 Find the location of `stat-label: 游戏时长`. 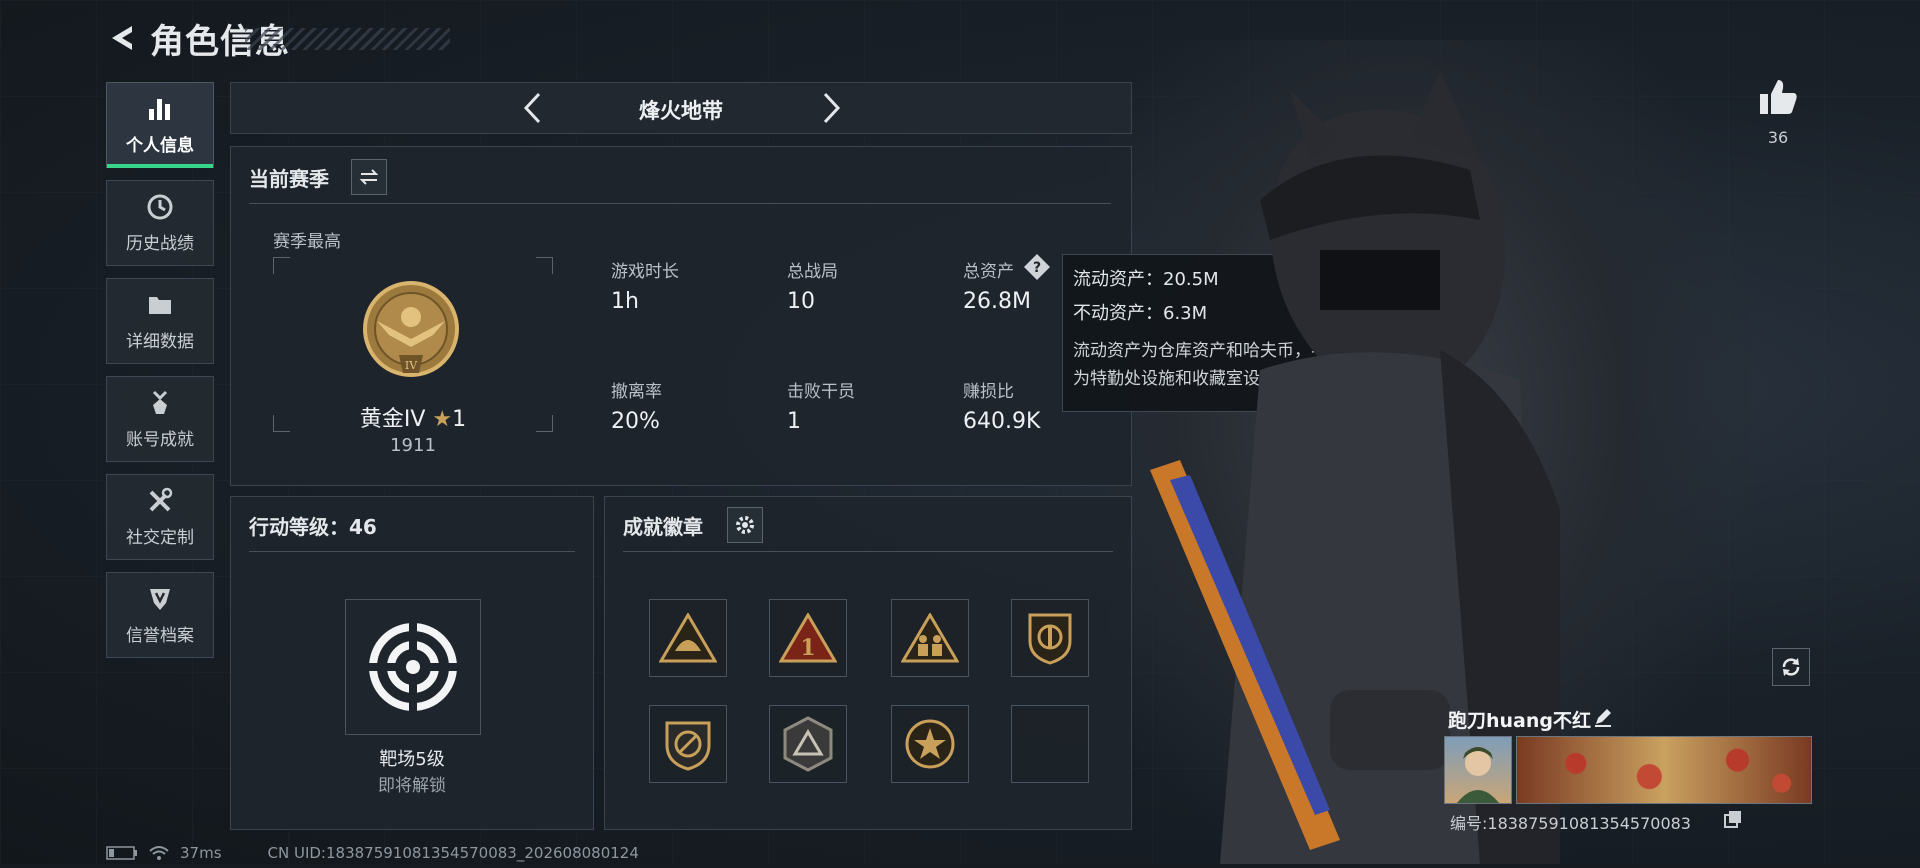

stat-label: 游戏时长 is located at coordinates (645, 272).